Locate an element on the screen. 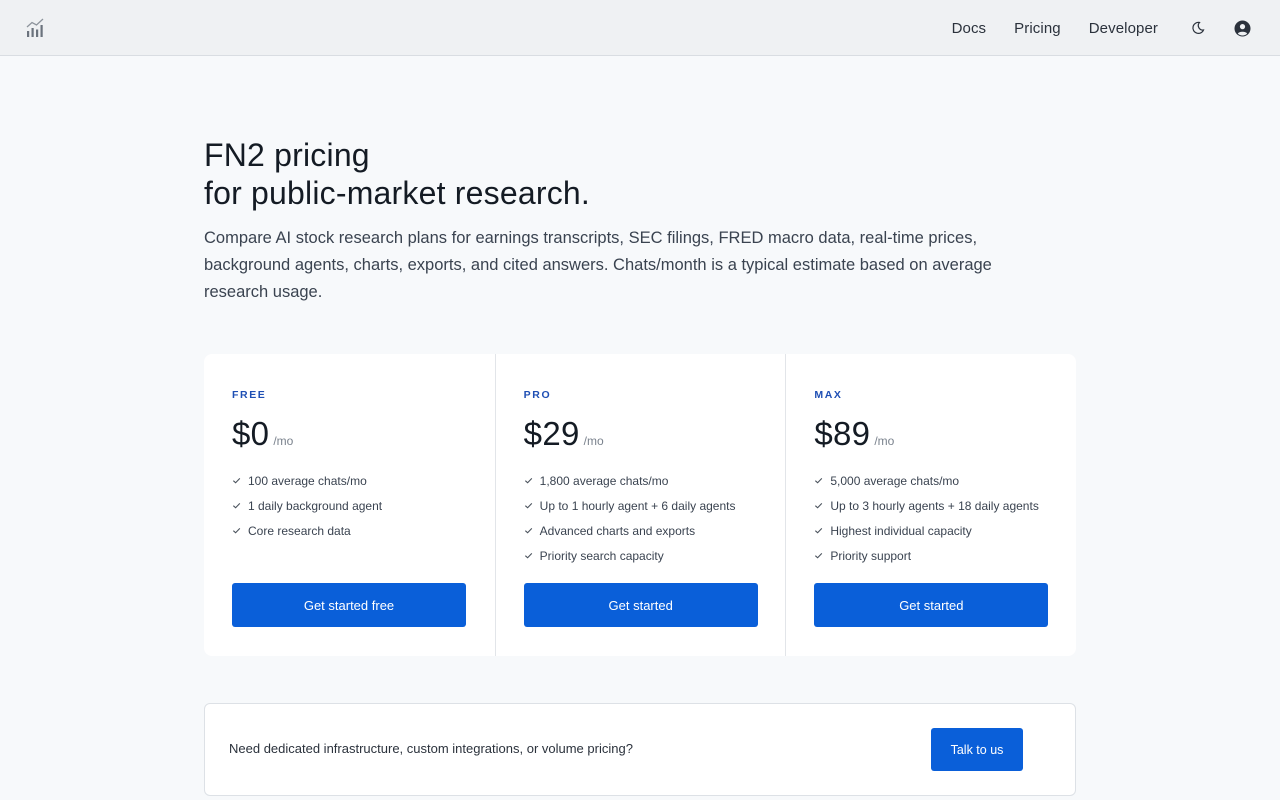  list-item: Up to 3 hourly agents + 18 daily agents is located at coordinates (931, 505).